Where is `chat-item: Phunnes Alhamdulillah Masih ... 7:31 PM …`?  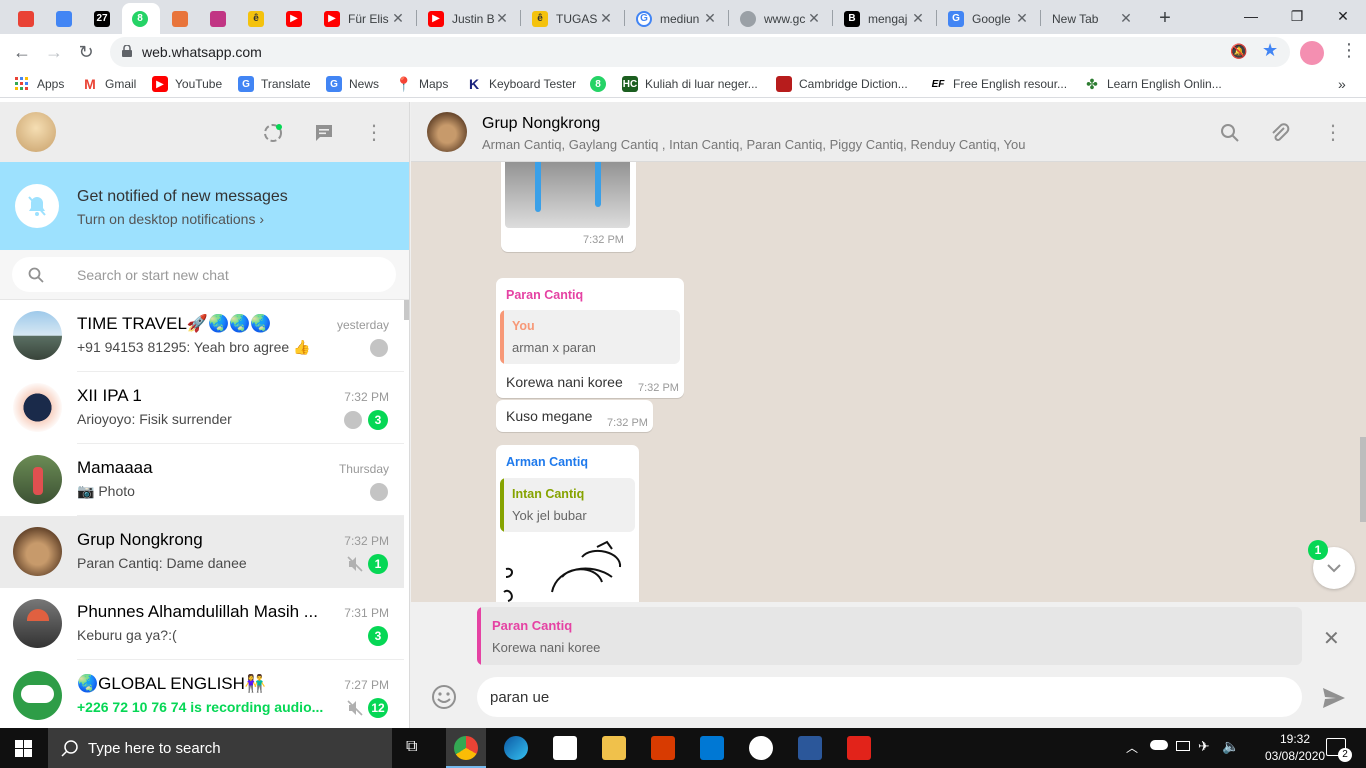
chat-item: Phunnes Alhamdulillah Masih ... 7:31 PM … is located at coordinates (202, 624).